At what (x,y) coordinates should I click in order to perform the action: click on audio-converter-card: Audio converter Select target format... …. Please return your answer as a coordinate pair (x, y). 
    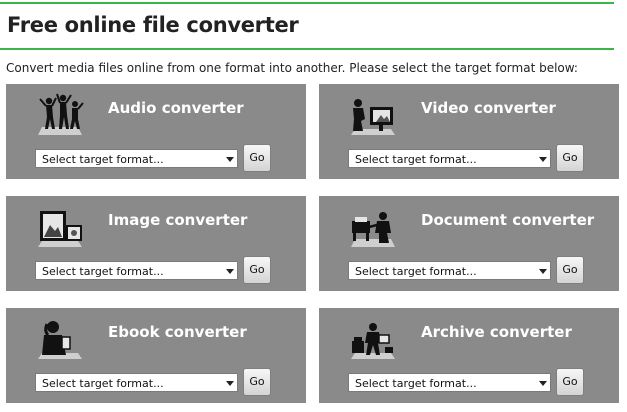
    Looking at the image, I should click on (156, 131).